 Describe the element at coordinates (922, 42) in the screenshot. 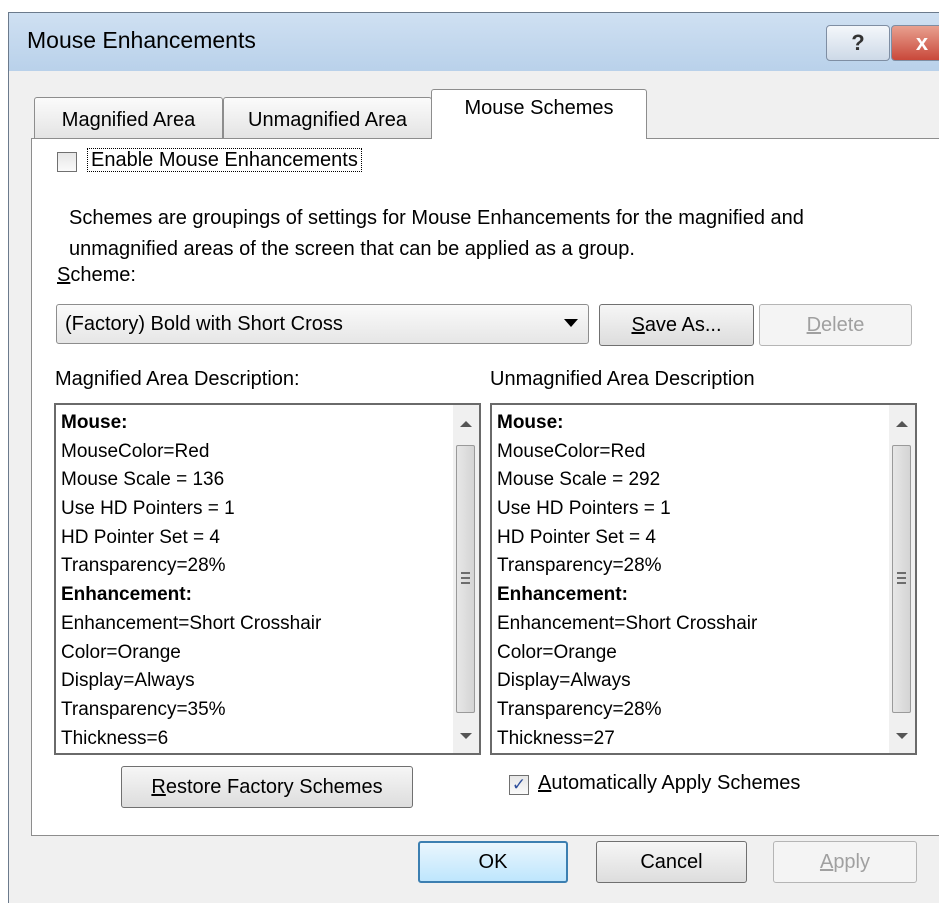

I see `close-icon: x` at that location.